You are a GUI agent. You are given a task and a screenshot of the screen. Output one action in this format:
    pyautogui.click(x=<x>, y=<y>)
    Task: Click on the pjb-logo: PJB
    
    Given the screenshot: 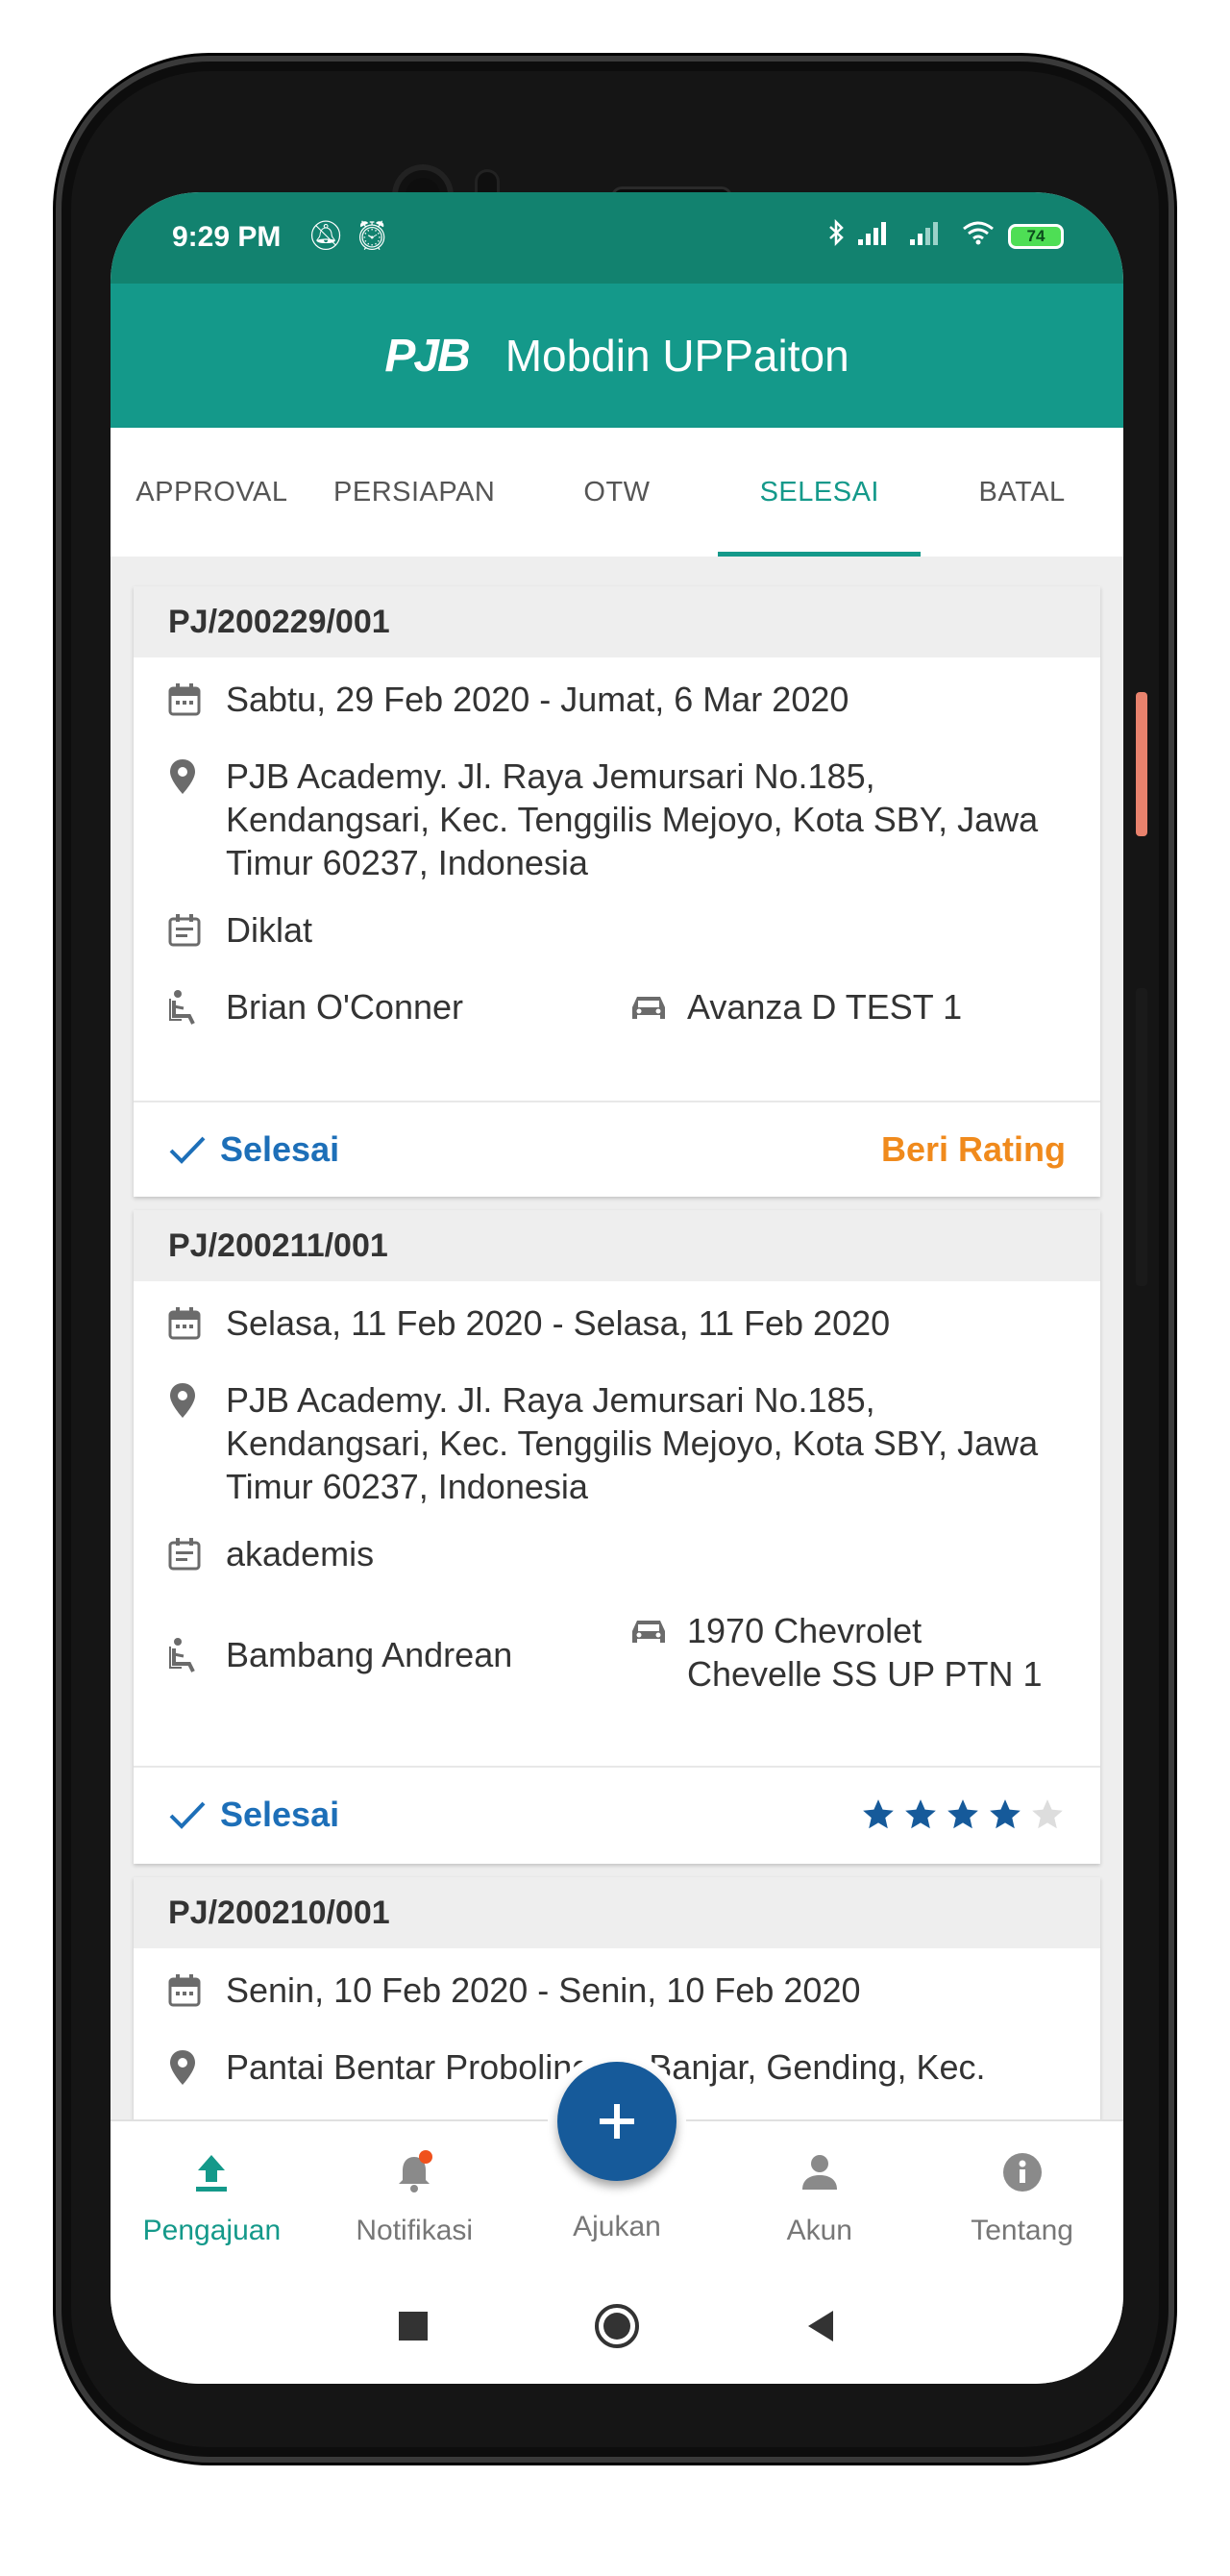 What is the action you would take?
    pyautogui.click(x=427, y=356)
    